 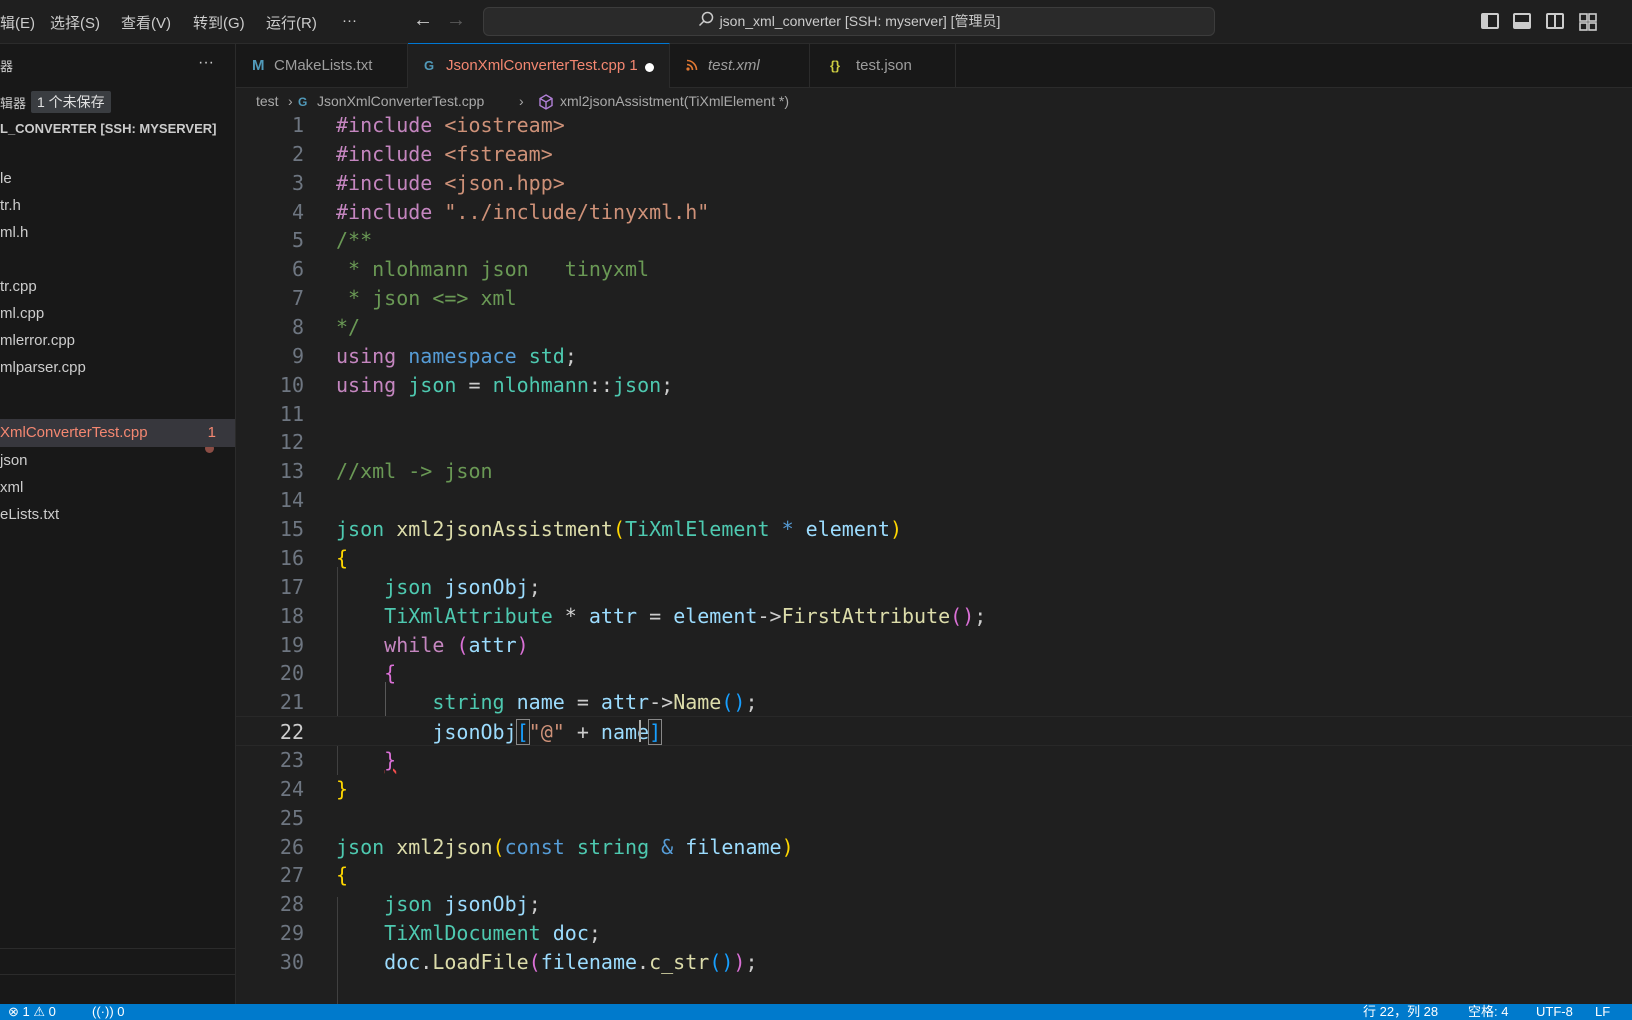 I want to click on cursor-position-status: 行 22，列 28, so click(x=1400, y=1012).